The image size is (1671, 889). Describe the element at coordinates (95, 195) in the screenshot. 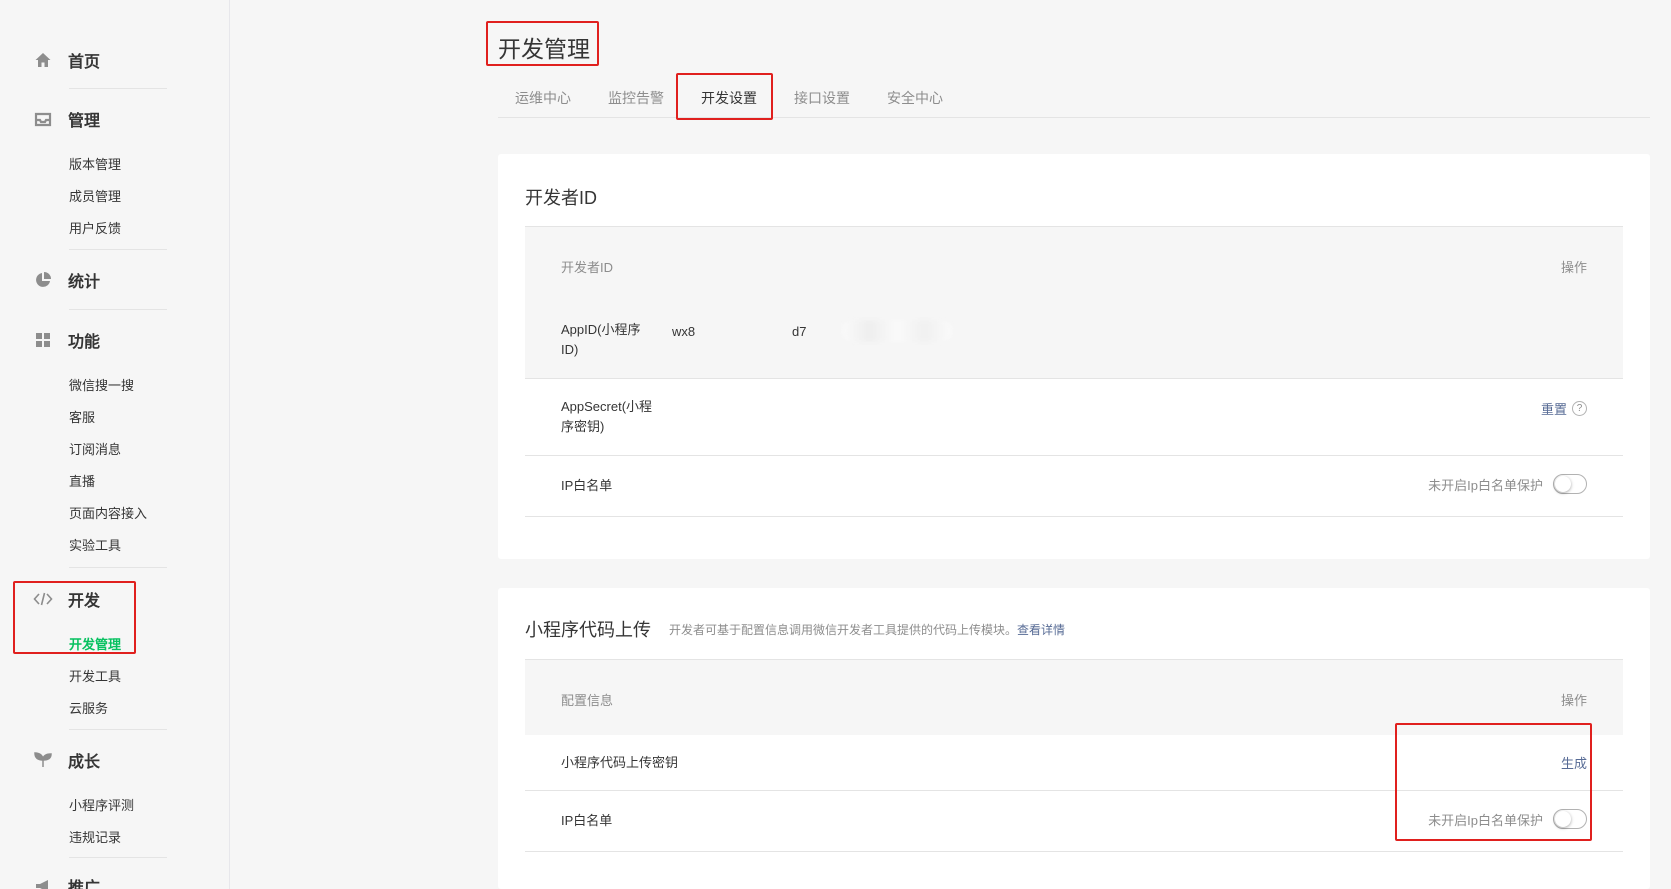

I see `nav-item-members: 成员管理` at that location.